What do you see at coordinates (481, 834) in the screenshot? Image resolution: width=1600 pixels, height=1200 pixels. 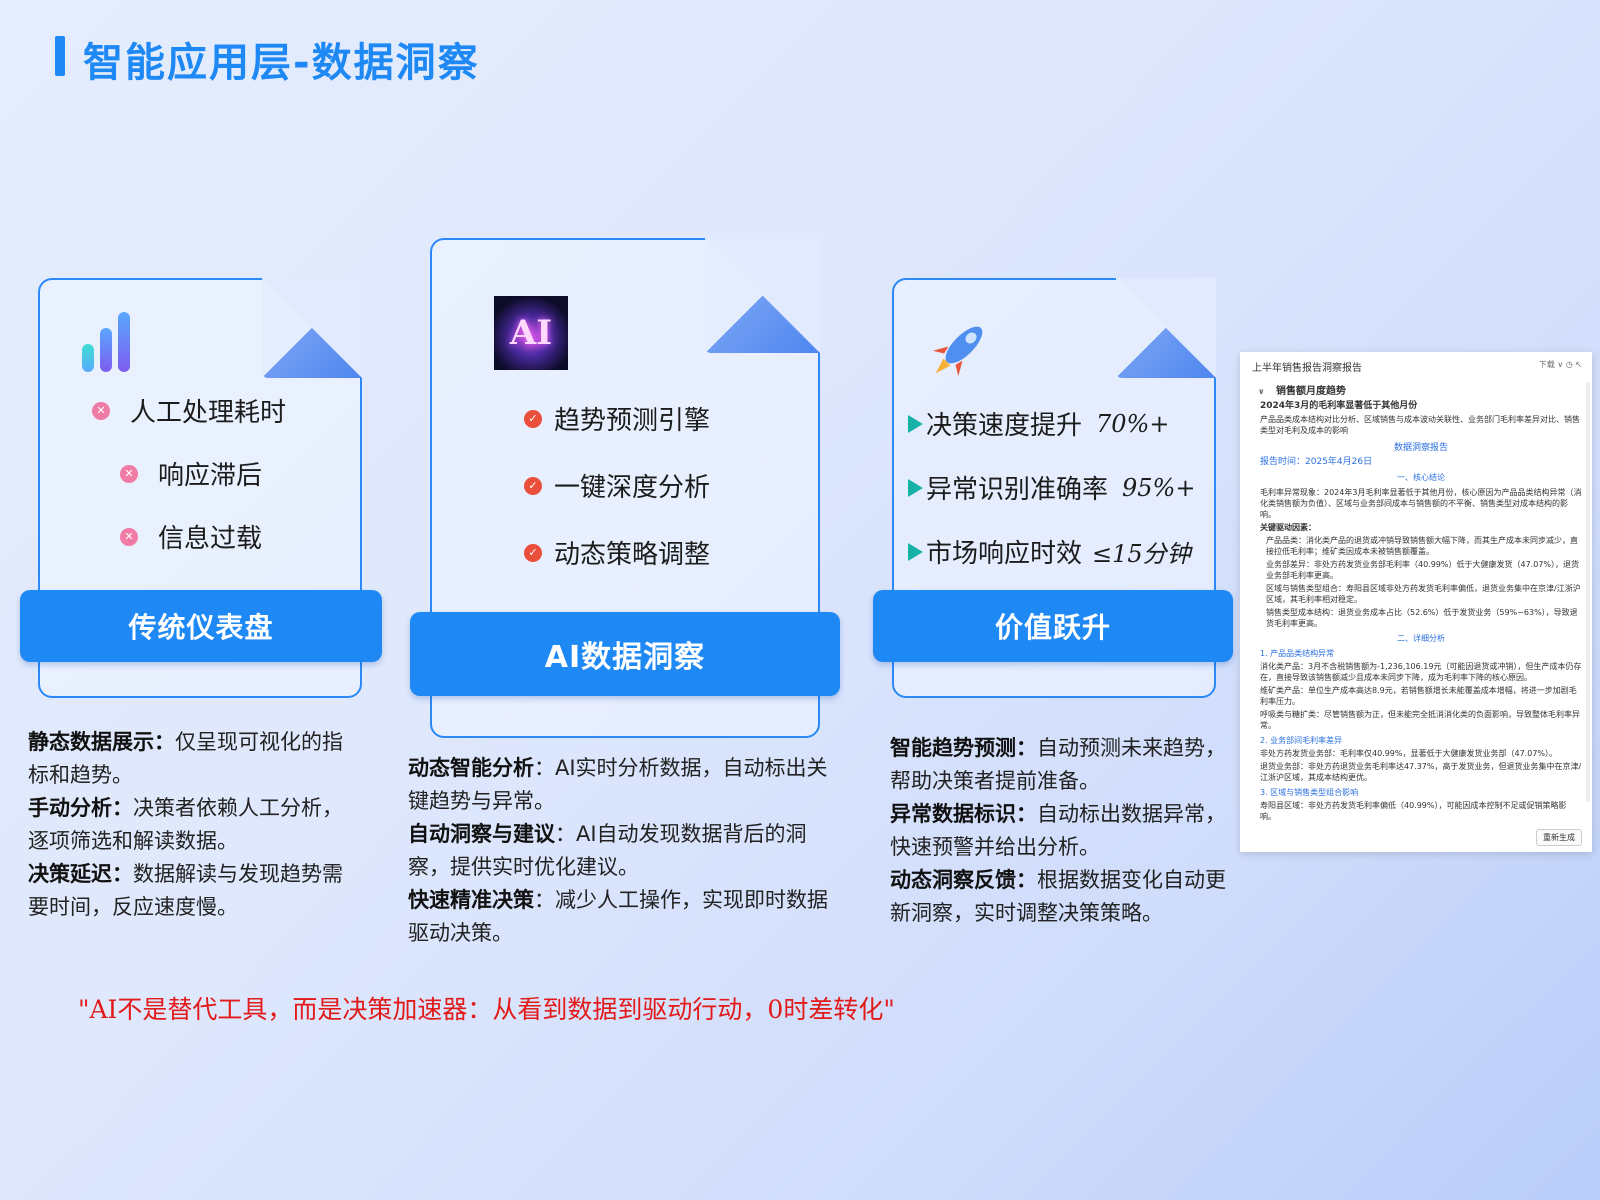 I see `description-head: 自动洞察与建议` at bounding box center [481, 834].